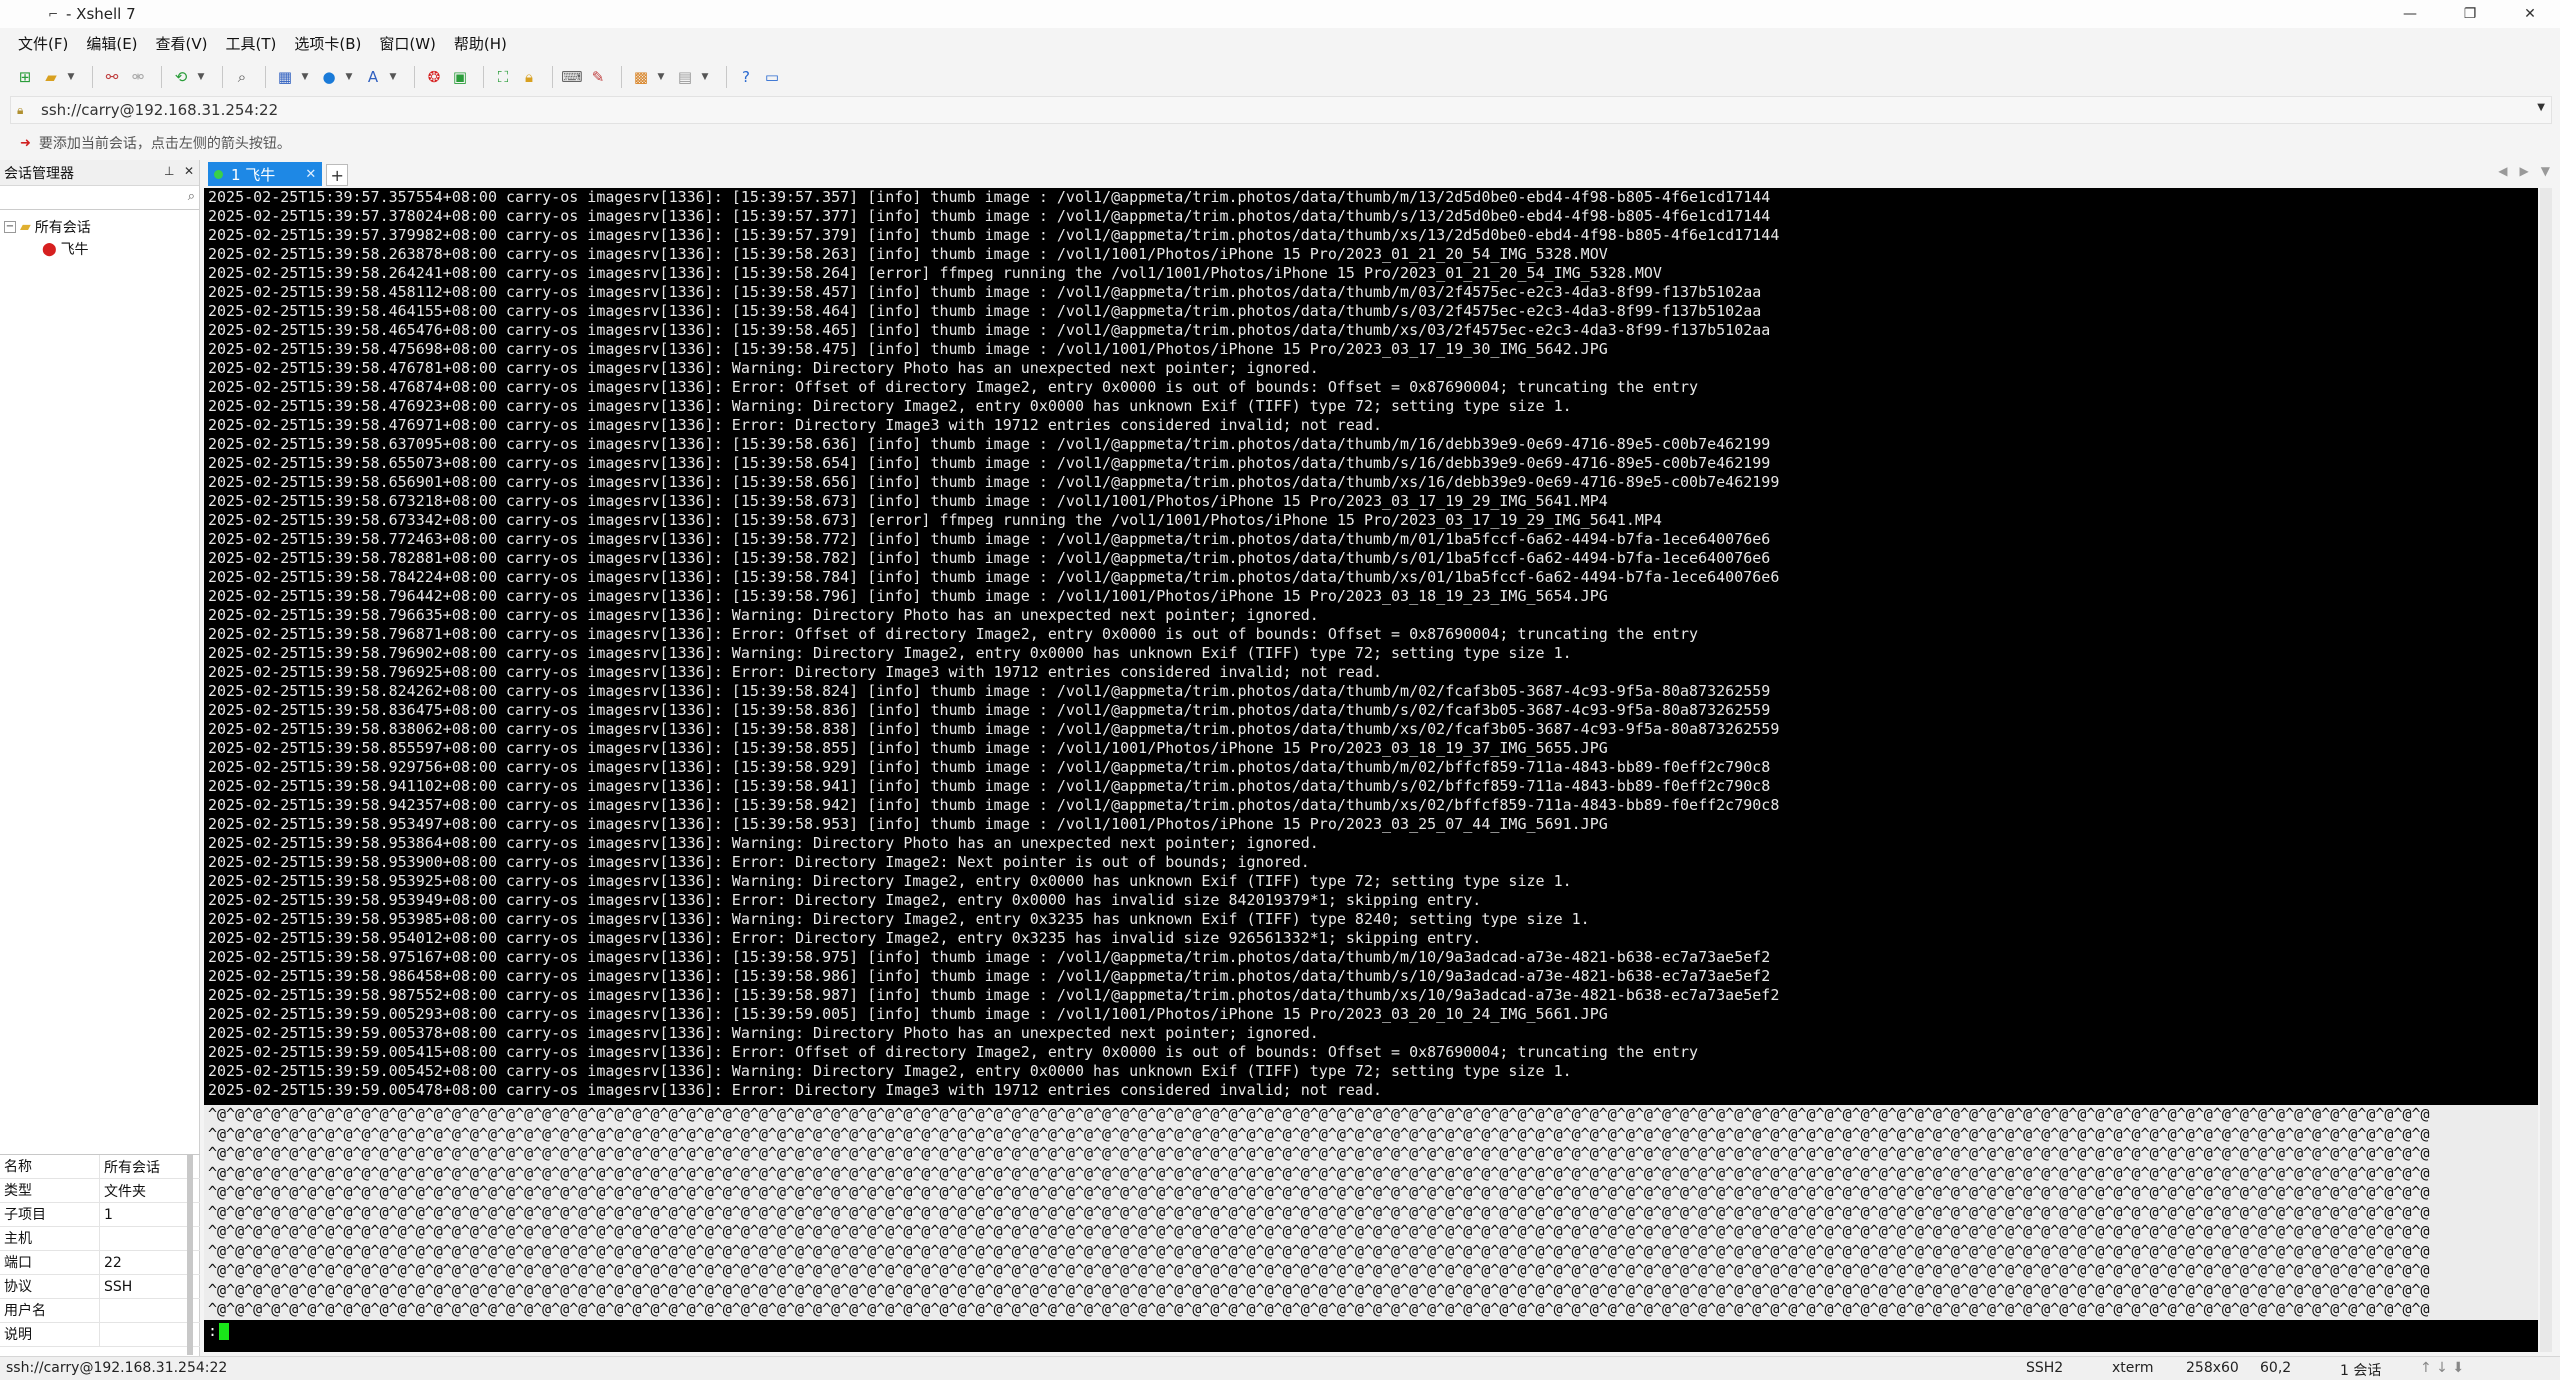 Image resolution: width=2560 pixels, height=1380 pixels. Describe the element at coordinates (641, 77) in the screenshot. I see `briefcase-icon: ▩` at that location.